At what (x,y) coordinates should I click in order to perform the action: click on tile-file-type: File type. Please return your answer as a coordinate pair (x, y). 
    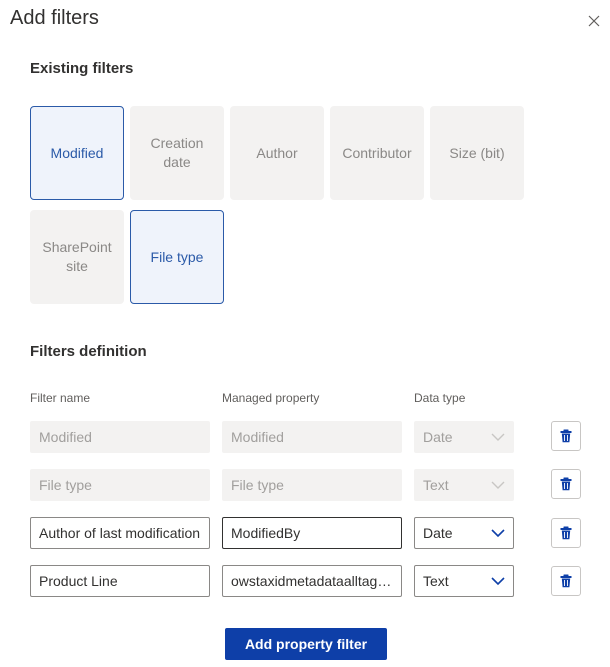
    Looking at the image, I should click on (177, 257).